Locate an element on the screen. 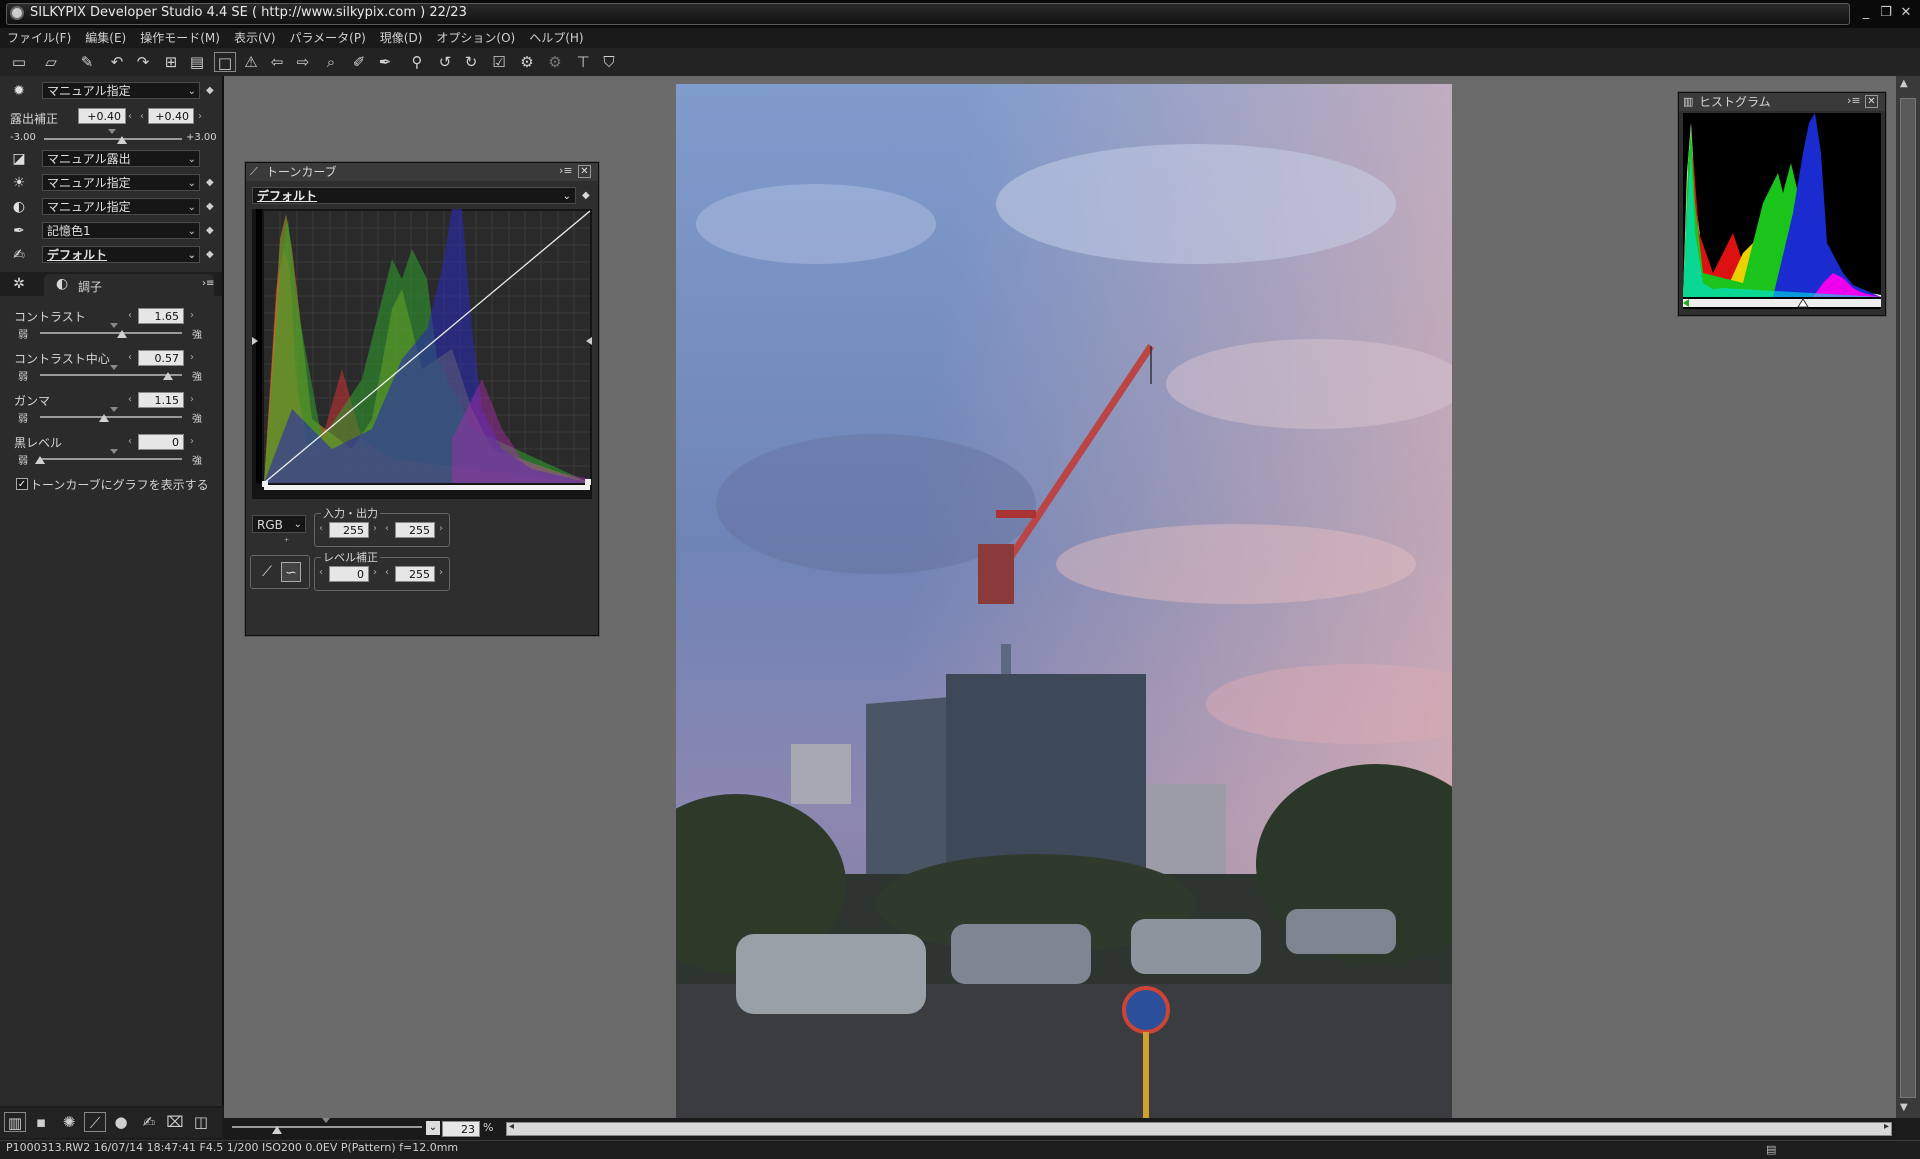 The image size is (1920, 1159). level-high-decrement-icon: ‹ is located at coordinates (387, 572).